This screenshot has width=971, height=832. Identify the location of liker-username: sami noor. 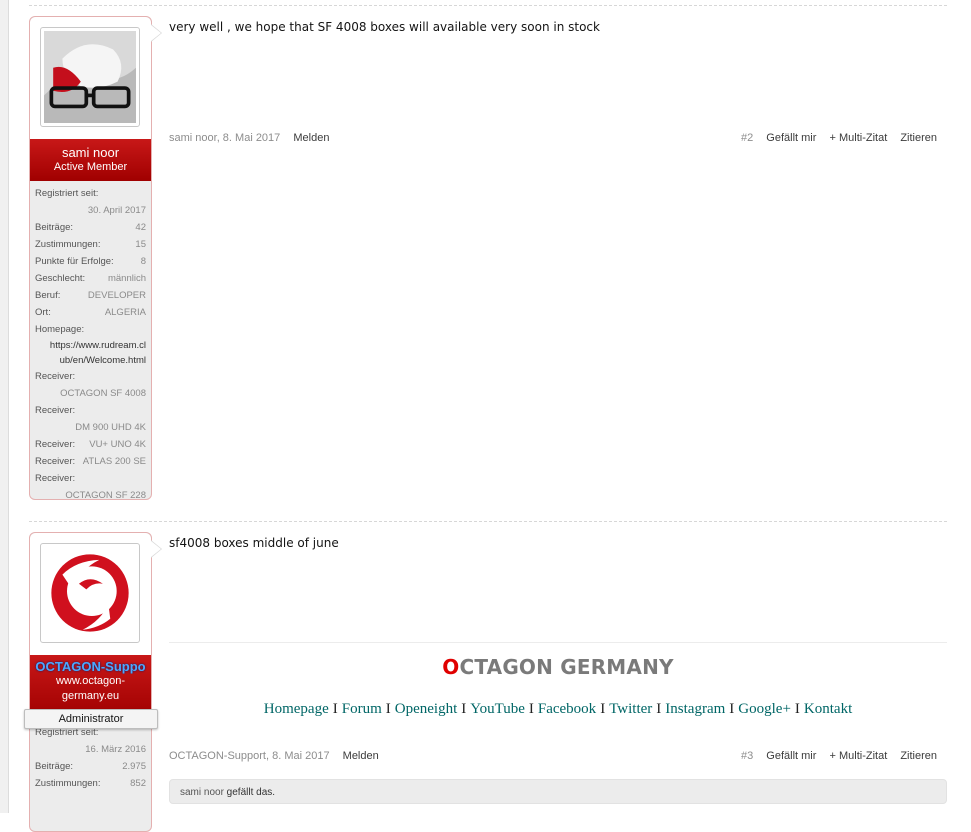
(202, 792).